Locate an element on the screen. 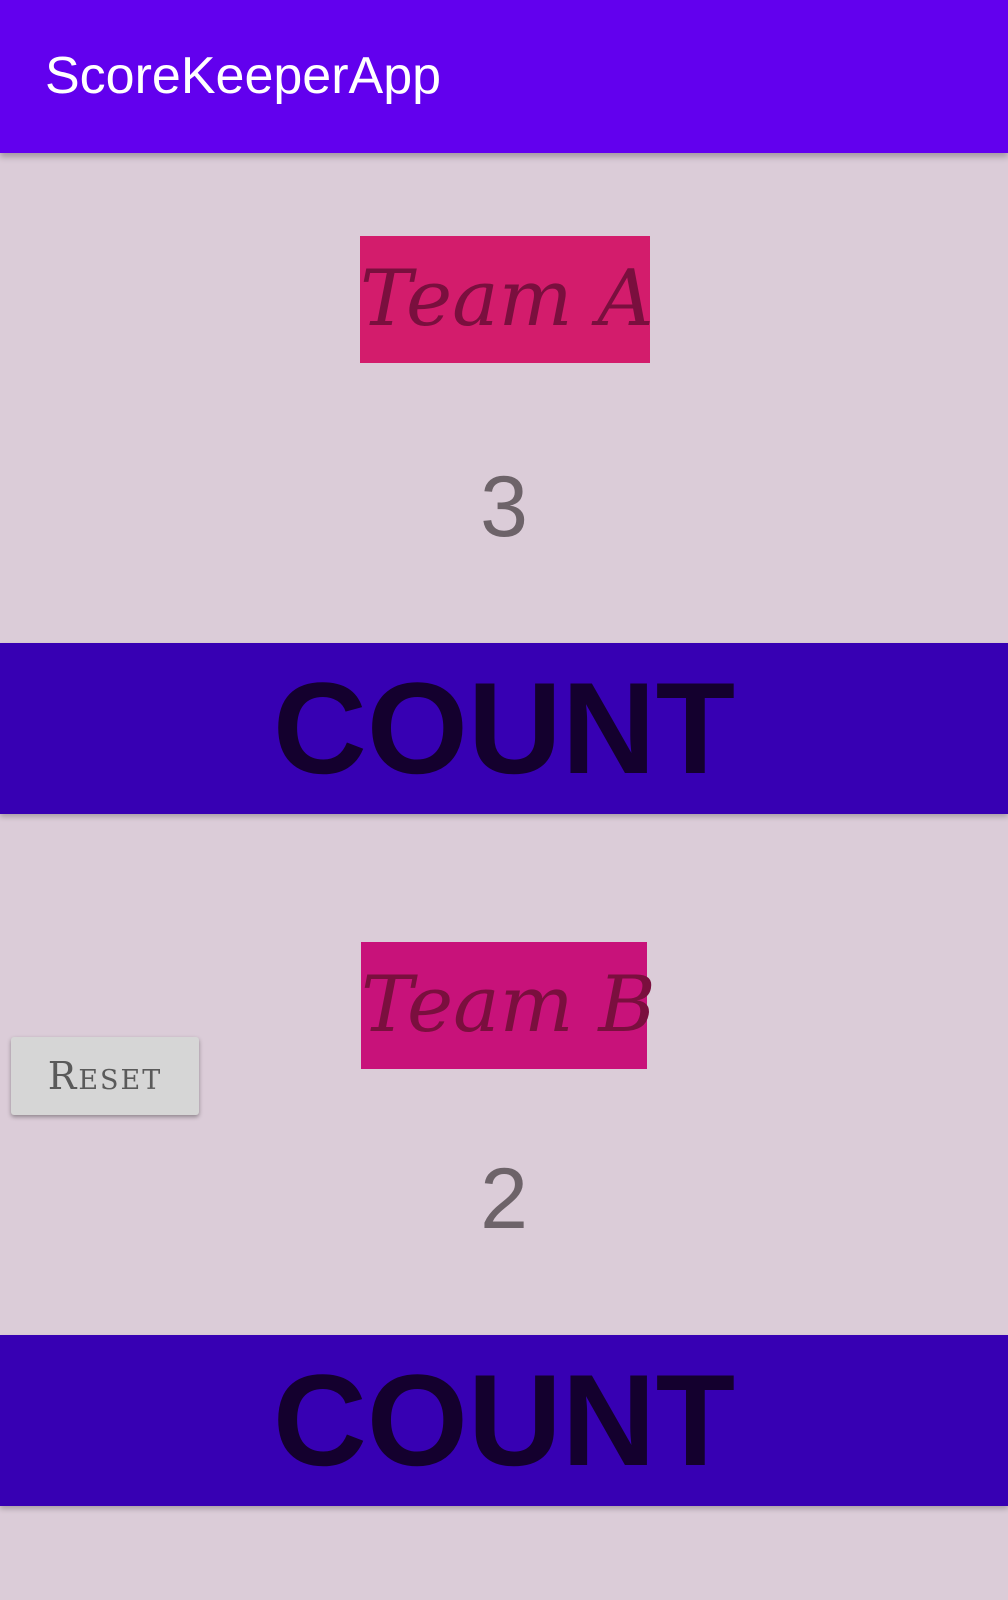 This screenshot has width=1008, height=1600. team-a-score: 3 is located at coordinates (504, 507).